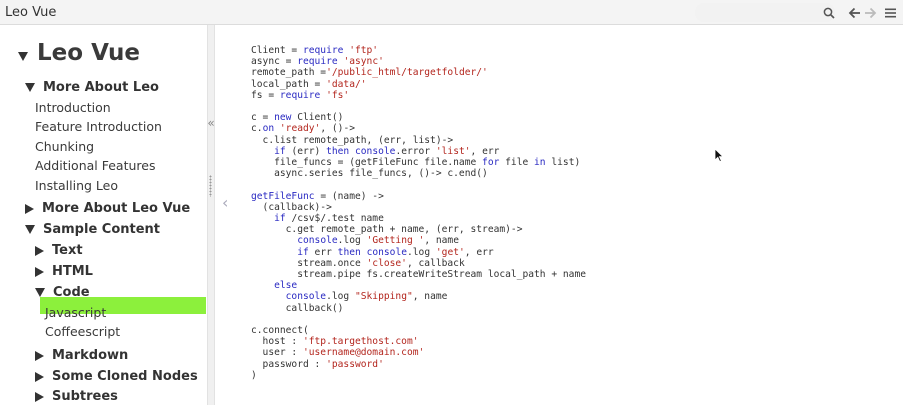 The width and height of the screenshot is (903, 405). Describe the element at coordinates (211, 215) in the screenshot. I see `panel-splitter` at that location.